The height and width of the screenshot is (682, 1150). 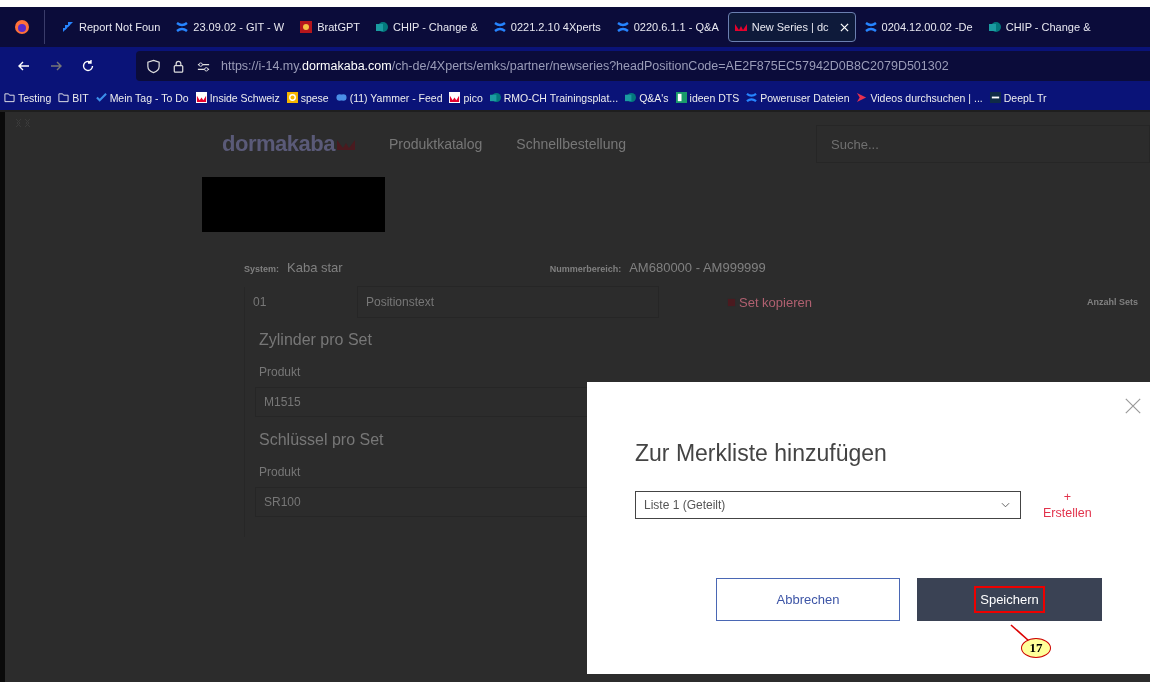 I want to click on bookmark: Poweruser Dateien, so click(x=798, y=97).